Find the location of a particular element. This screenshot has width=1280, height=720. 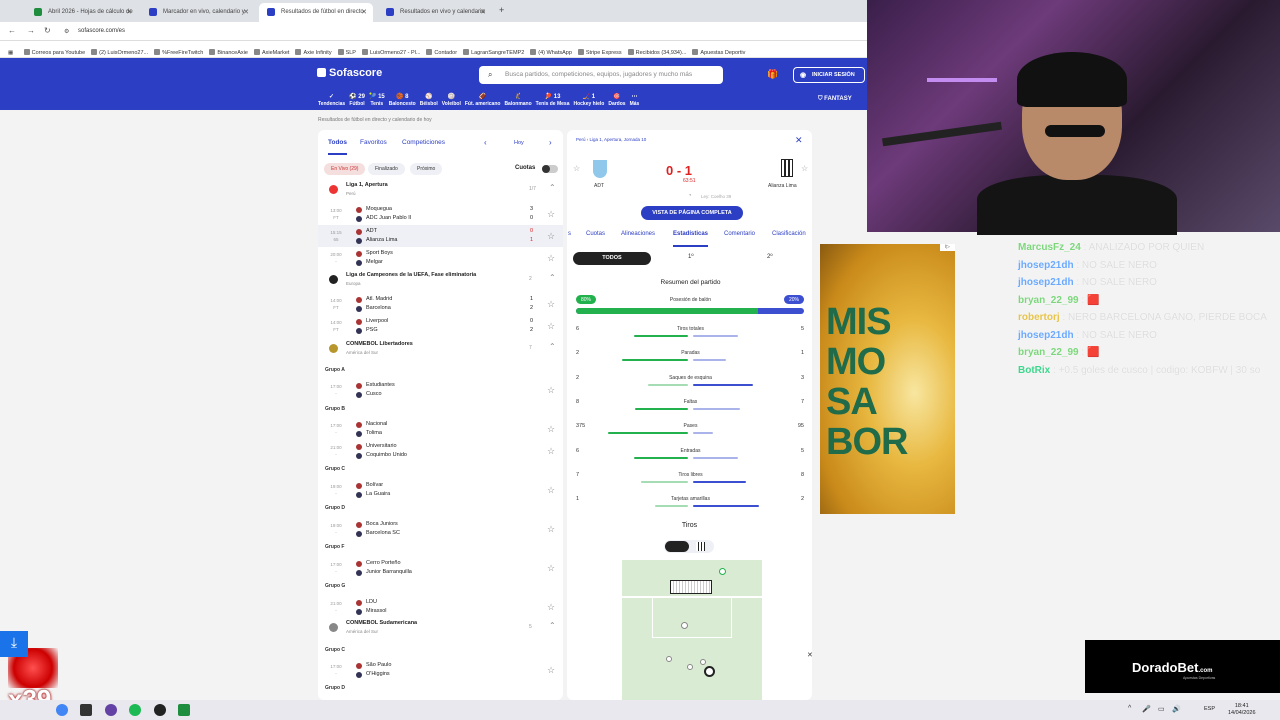

download-icon: ⤓ is located at coordinates (14, 644).